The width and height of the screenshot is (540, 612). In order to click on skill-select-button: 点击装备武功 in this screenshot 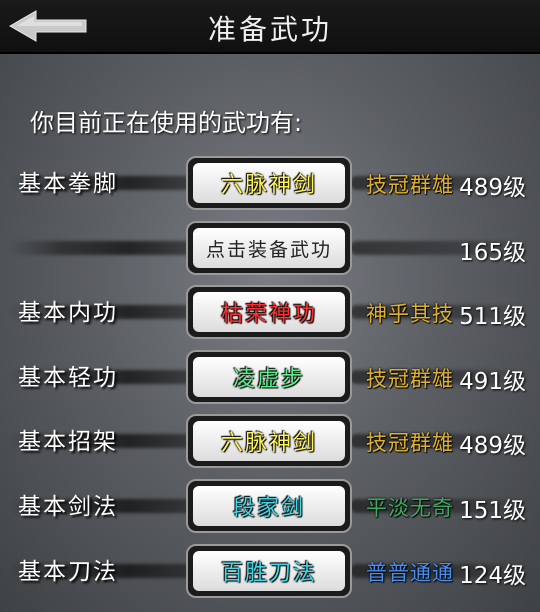, I will do `click(269, 248)`.